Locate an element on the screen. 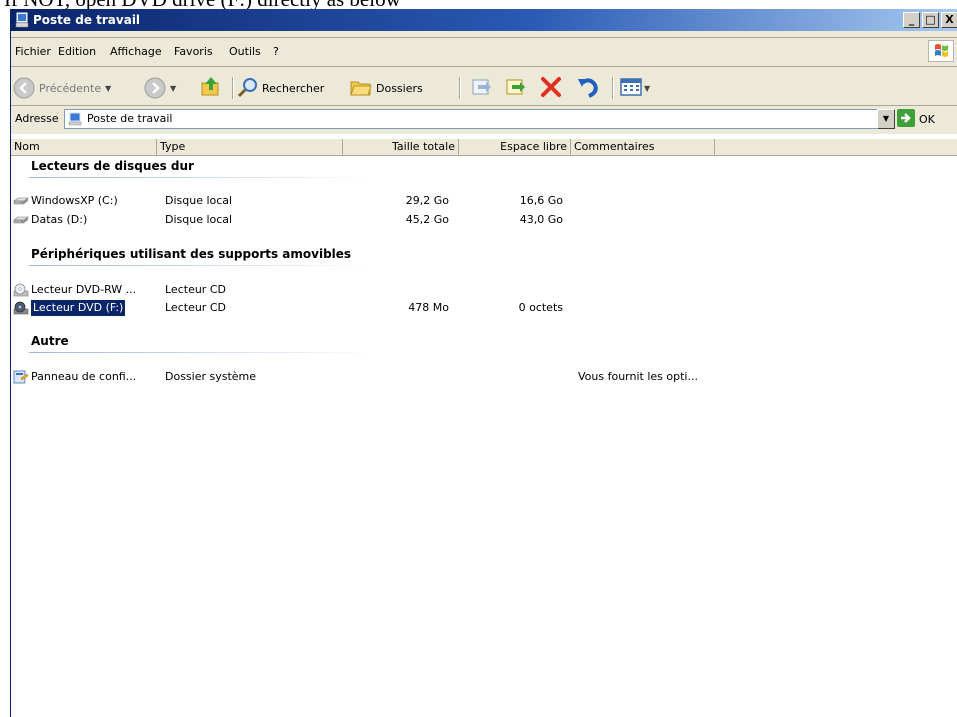 The image size is (957, 717). menu-edition: Edition is located at coordinates (77, 51).